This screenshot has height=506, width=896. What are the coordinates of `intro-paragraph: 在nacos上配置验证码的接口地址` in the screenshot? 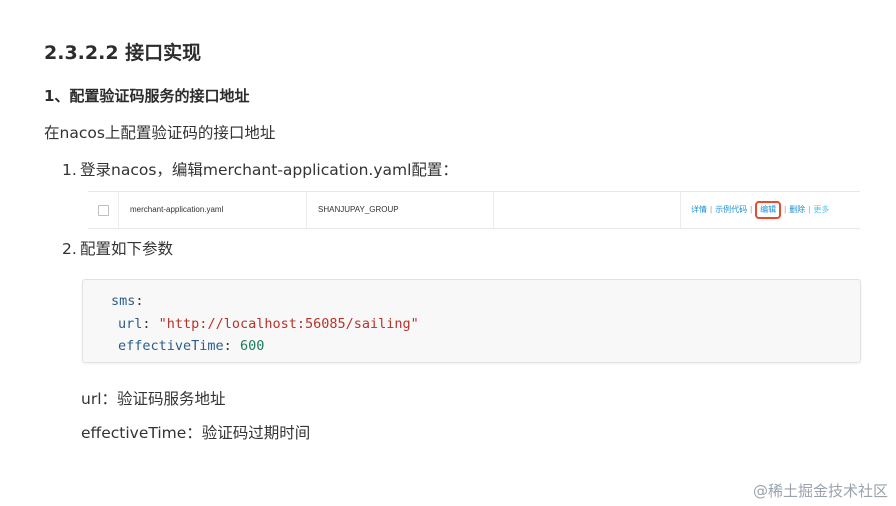 It's located at (160, 133).